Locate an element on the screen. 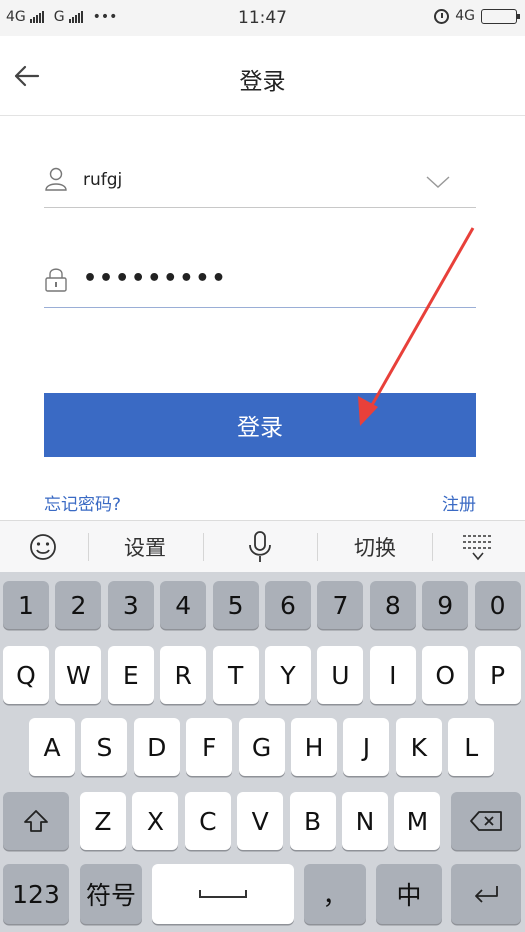  status-right: 4G is located at coordinates (477, 16).